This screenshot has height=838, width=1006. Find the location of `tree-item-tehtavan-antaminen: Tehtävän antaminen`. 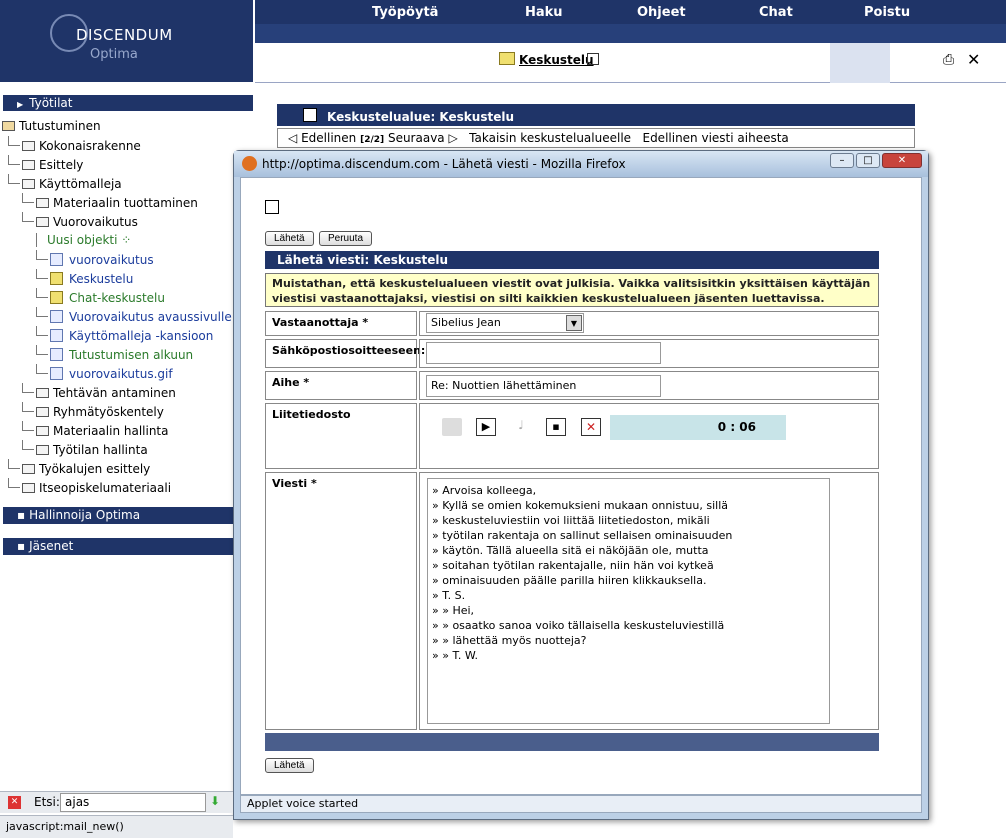

tree-item-tehtavan-antaminen: Tehtävän antaminen is located at coordinates (99, 392).